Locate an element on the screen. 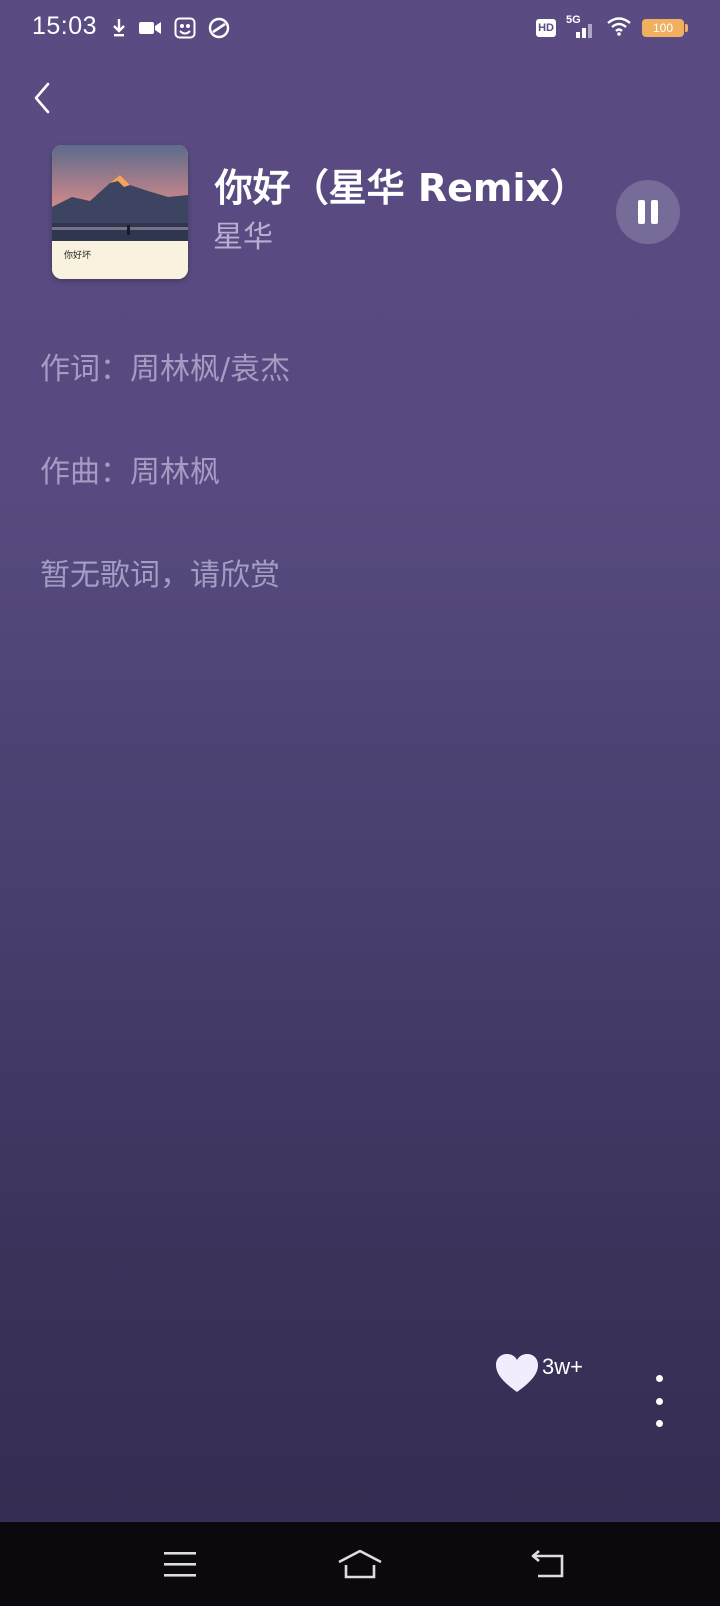 Image resolution: width=720 pixels, height=1606 pixels. pause-button is located at coordinates (648, 212).